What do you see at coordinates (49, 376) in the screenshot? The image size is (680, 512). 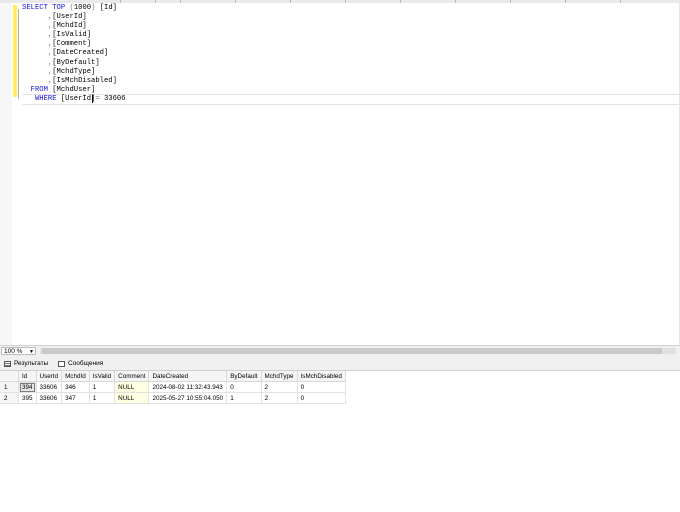 I see `column-header-userid: UserId` at bounding box center [49, 376].